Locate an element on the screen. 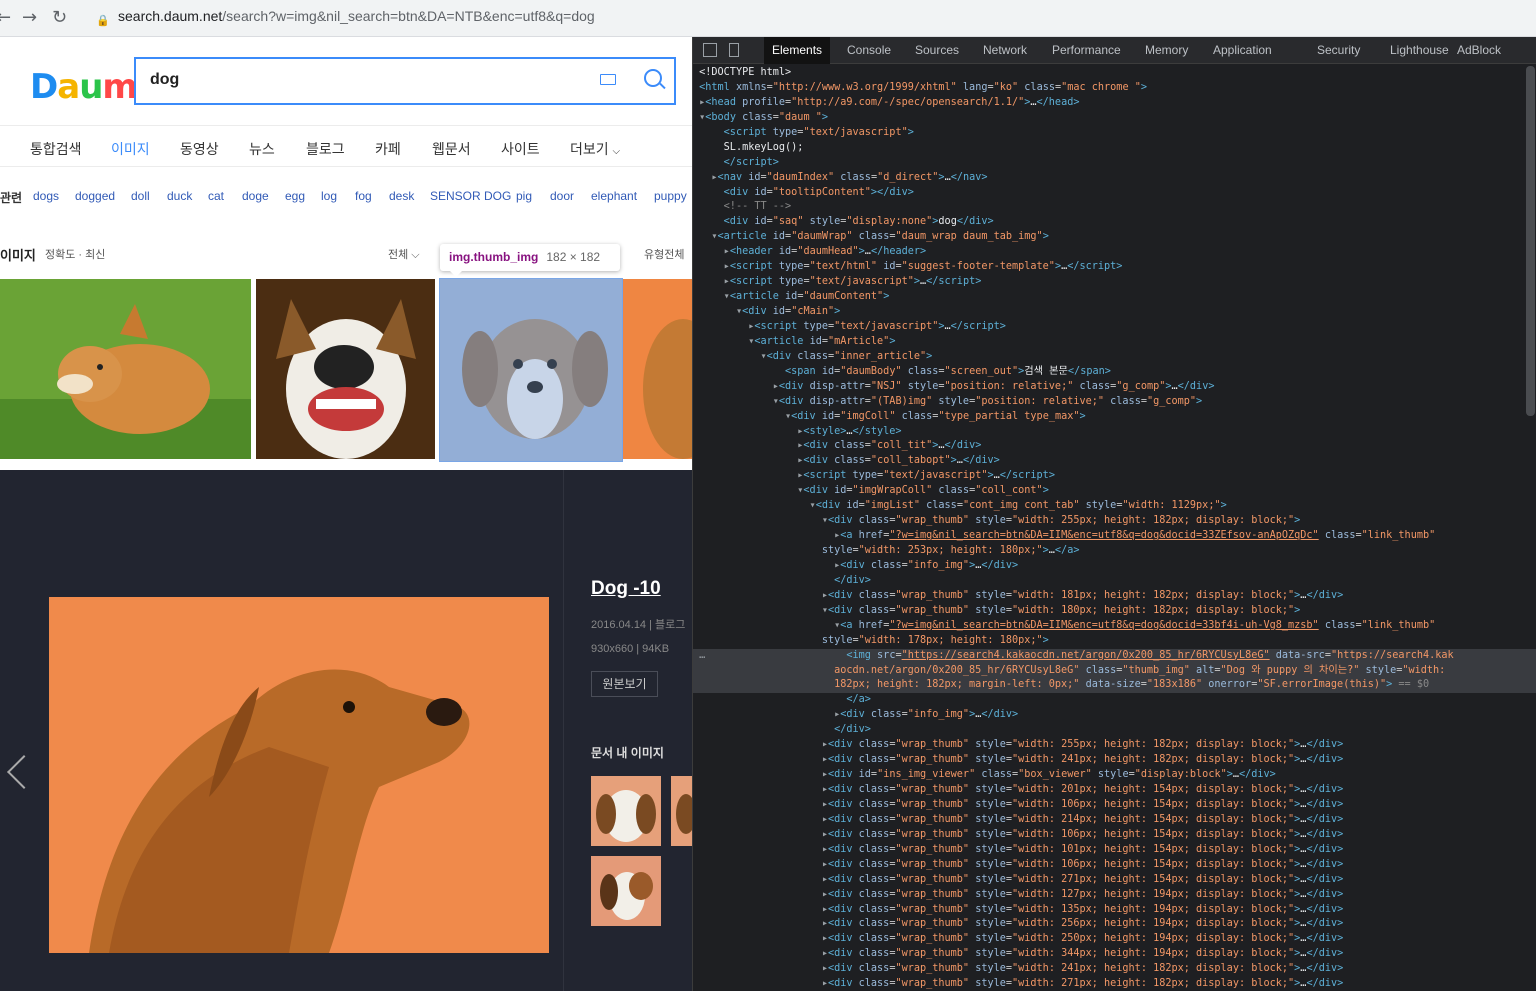 This screenshot has width=1536, height=991. related-link: elephant is located at coordinates (614, 196).